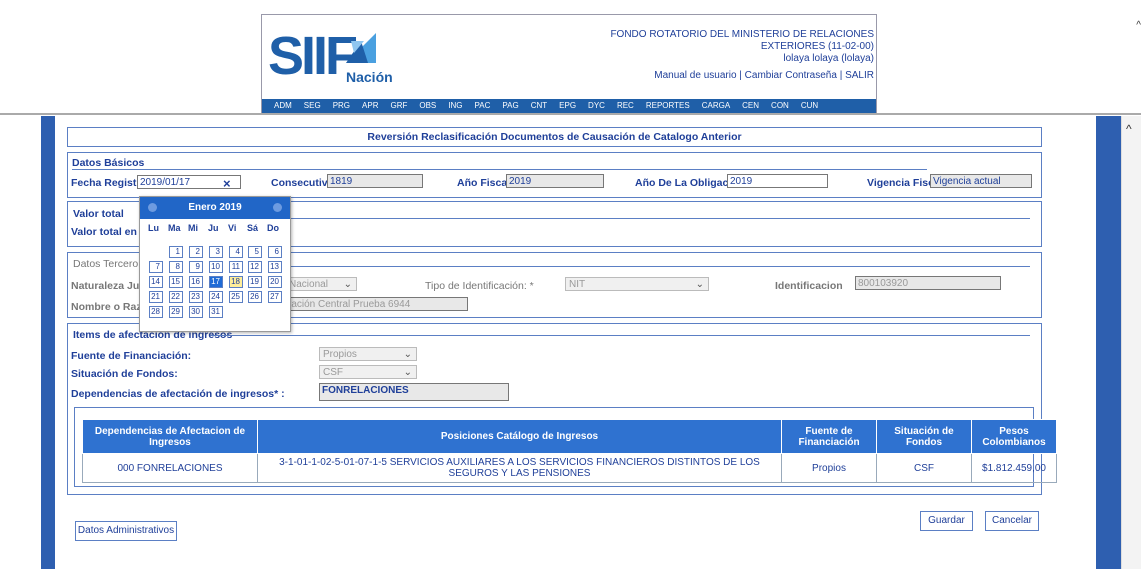  What do you see at coordinates (108, 163) in the screenshot?
I see `datos-basicos-legend: Datos Básicos` at bounding box center [108, 163].